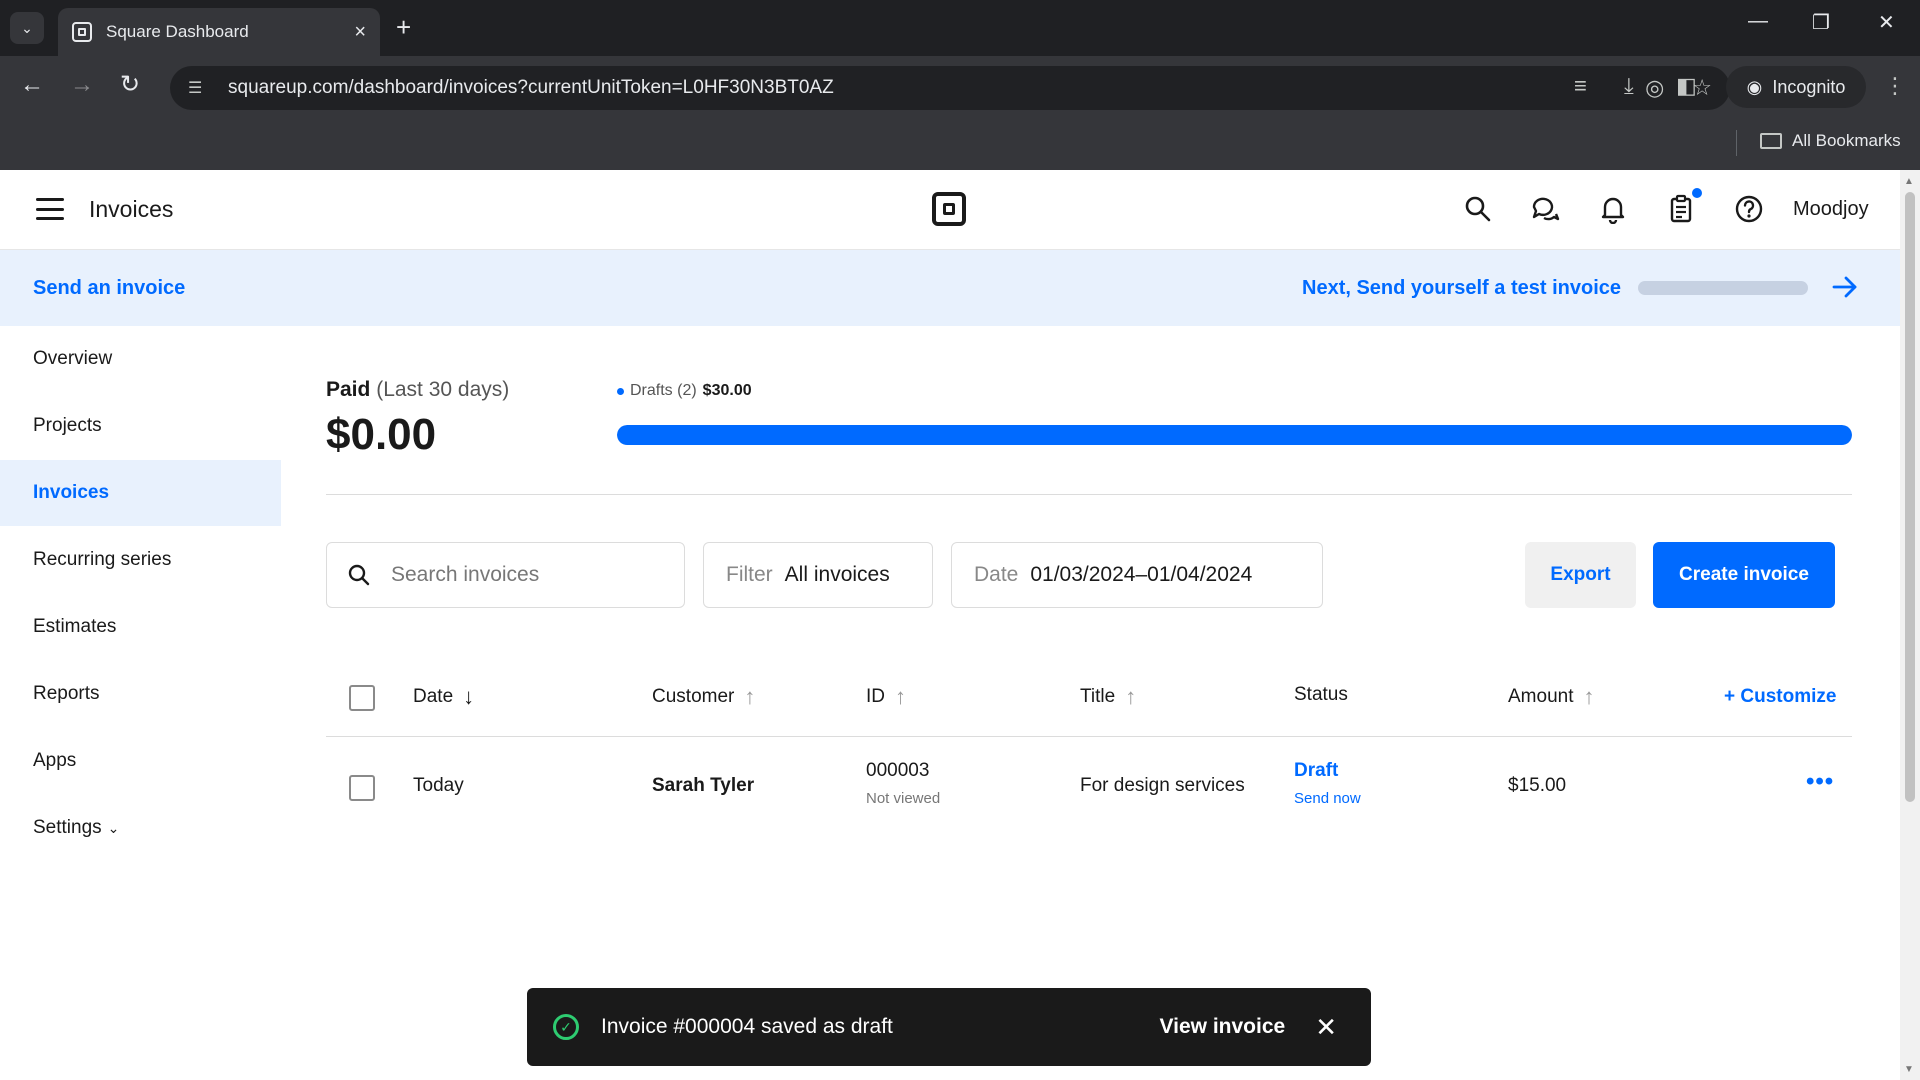 This screenshot has height=1080, width=1920. What do you see at coordinates (960, 28) in the screenshot?
I see `browser-tab-strip: ⌄ Square Dashboard × + — ❐ ✕` at bounding box center [960, 28].